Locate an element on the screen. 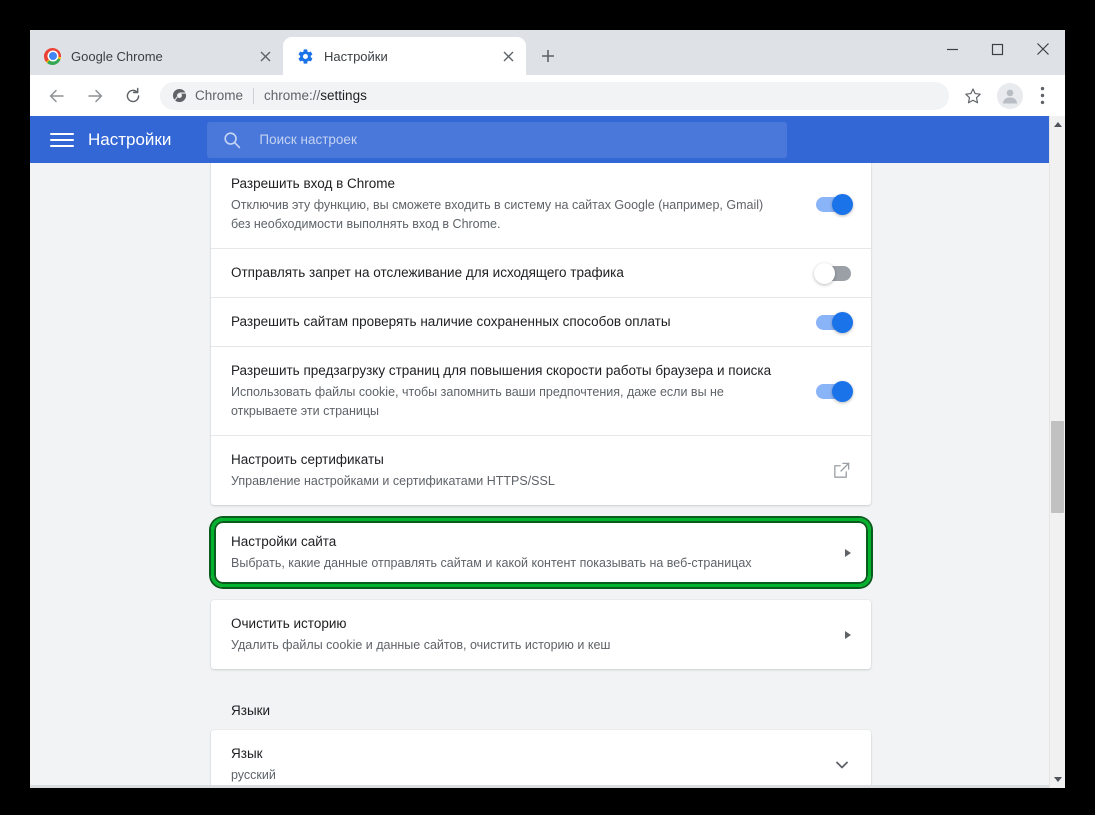 The width and height of the screenshot is (1095, 815). settings-row-language: Язык русский is located at coordinates (541, 759).